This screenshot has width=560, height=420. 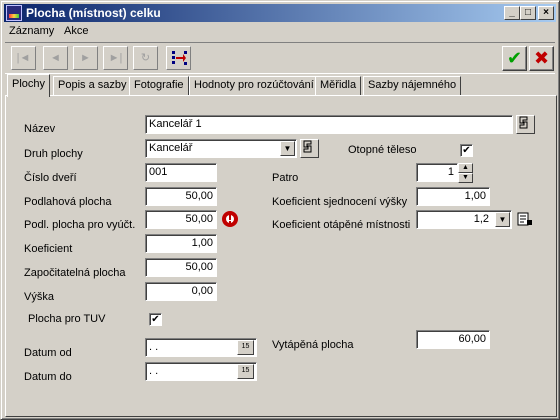 What do you see at coordinates (514, 58) in the screenshot?
I see `confirm-button: ✔` at bounding box center [514, 58].